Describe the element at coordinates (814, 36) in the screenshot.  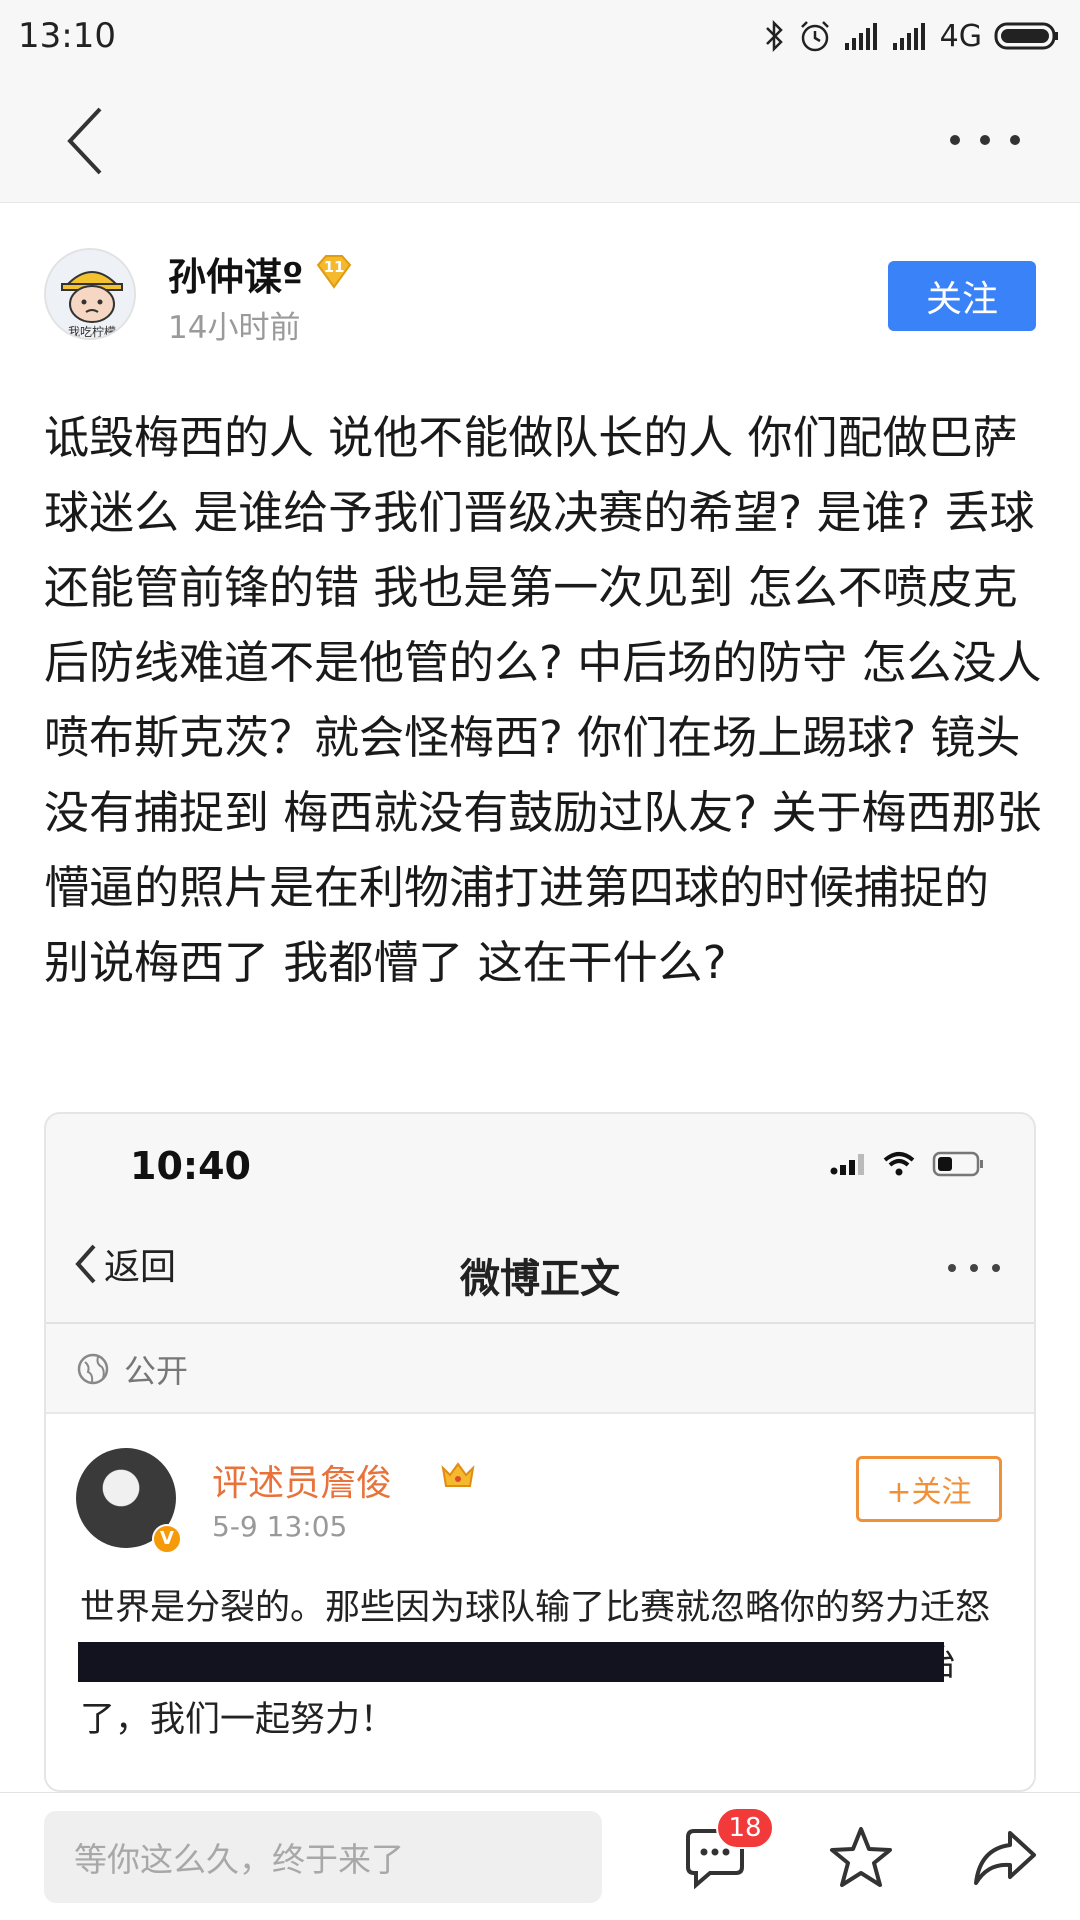
I see `alarm-icon` at that location.